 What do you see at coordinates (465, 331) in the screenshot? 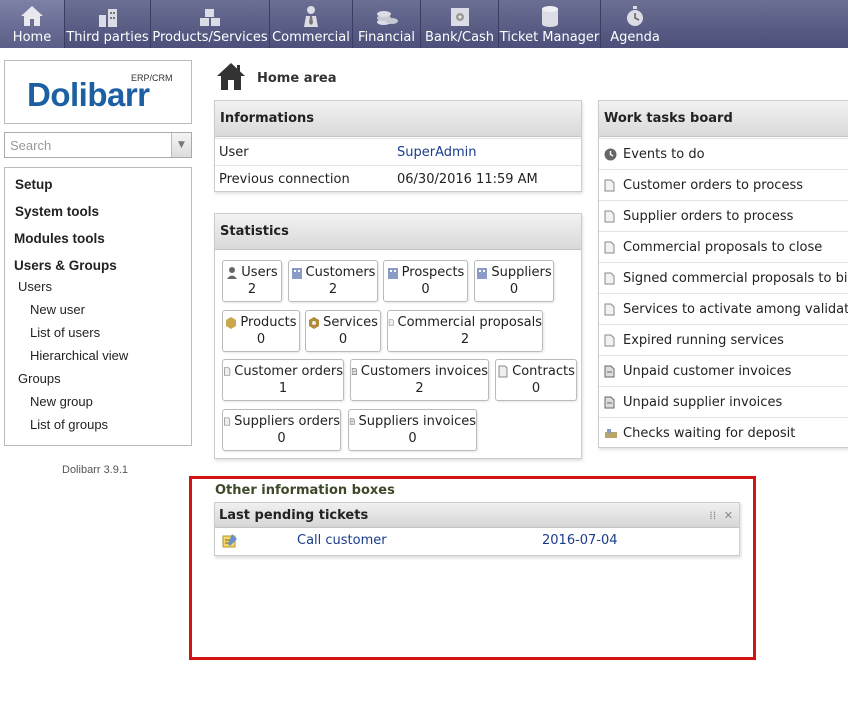
I see `stat-commercial-proposals: Commercial proposals 2` at bounding box center [465, 331].